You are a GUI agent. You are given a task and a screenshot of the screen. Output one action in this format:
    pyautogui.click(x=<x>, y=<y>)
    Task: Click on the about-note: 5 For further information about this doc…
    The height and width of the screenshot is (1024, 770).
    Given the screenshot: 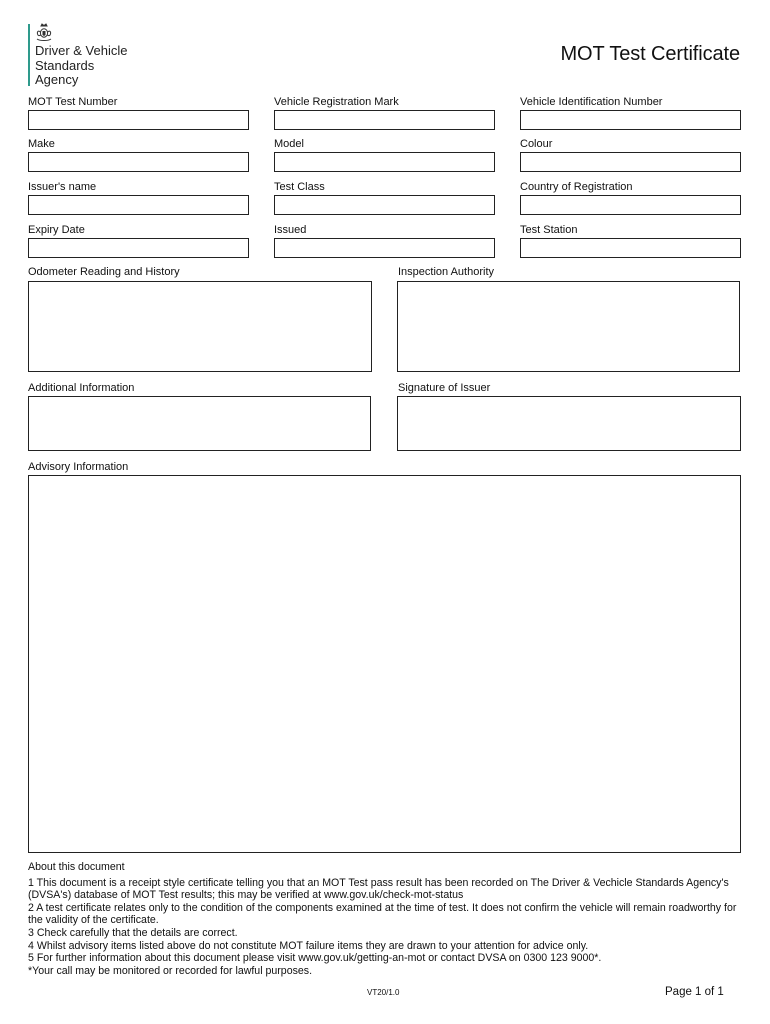 What is the action you would take?
    pyautogui.click(x=315, y=958)
    